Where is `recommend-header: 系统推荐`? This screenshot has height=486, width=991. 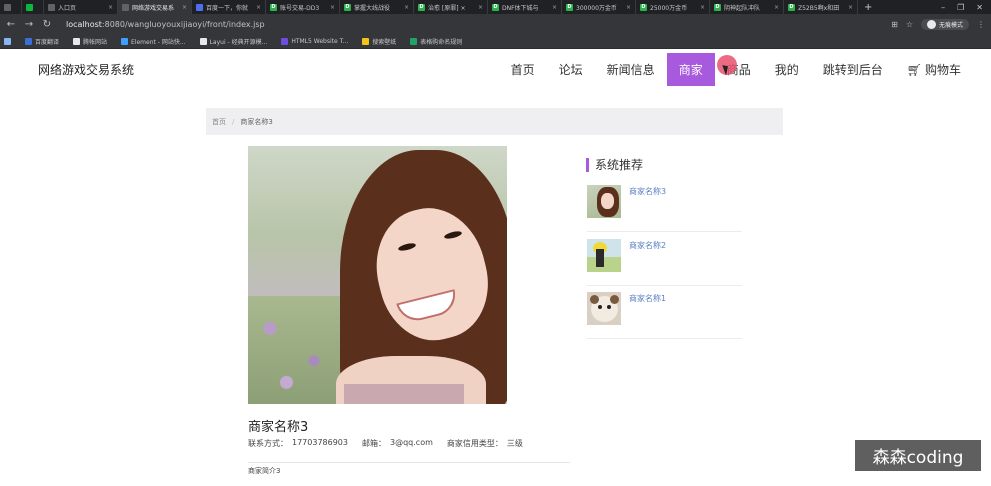 recommend-header: 系统推荐 is located at coordinates (614, 164).